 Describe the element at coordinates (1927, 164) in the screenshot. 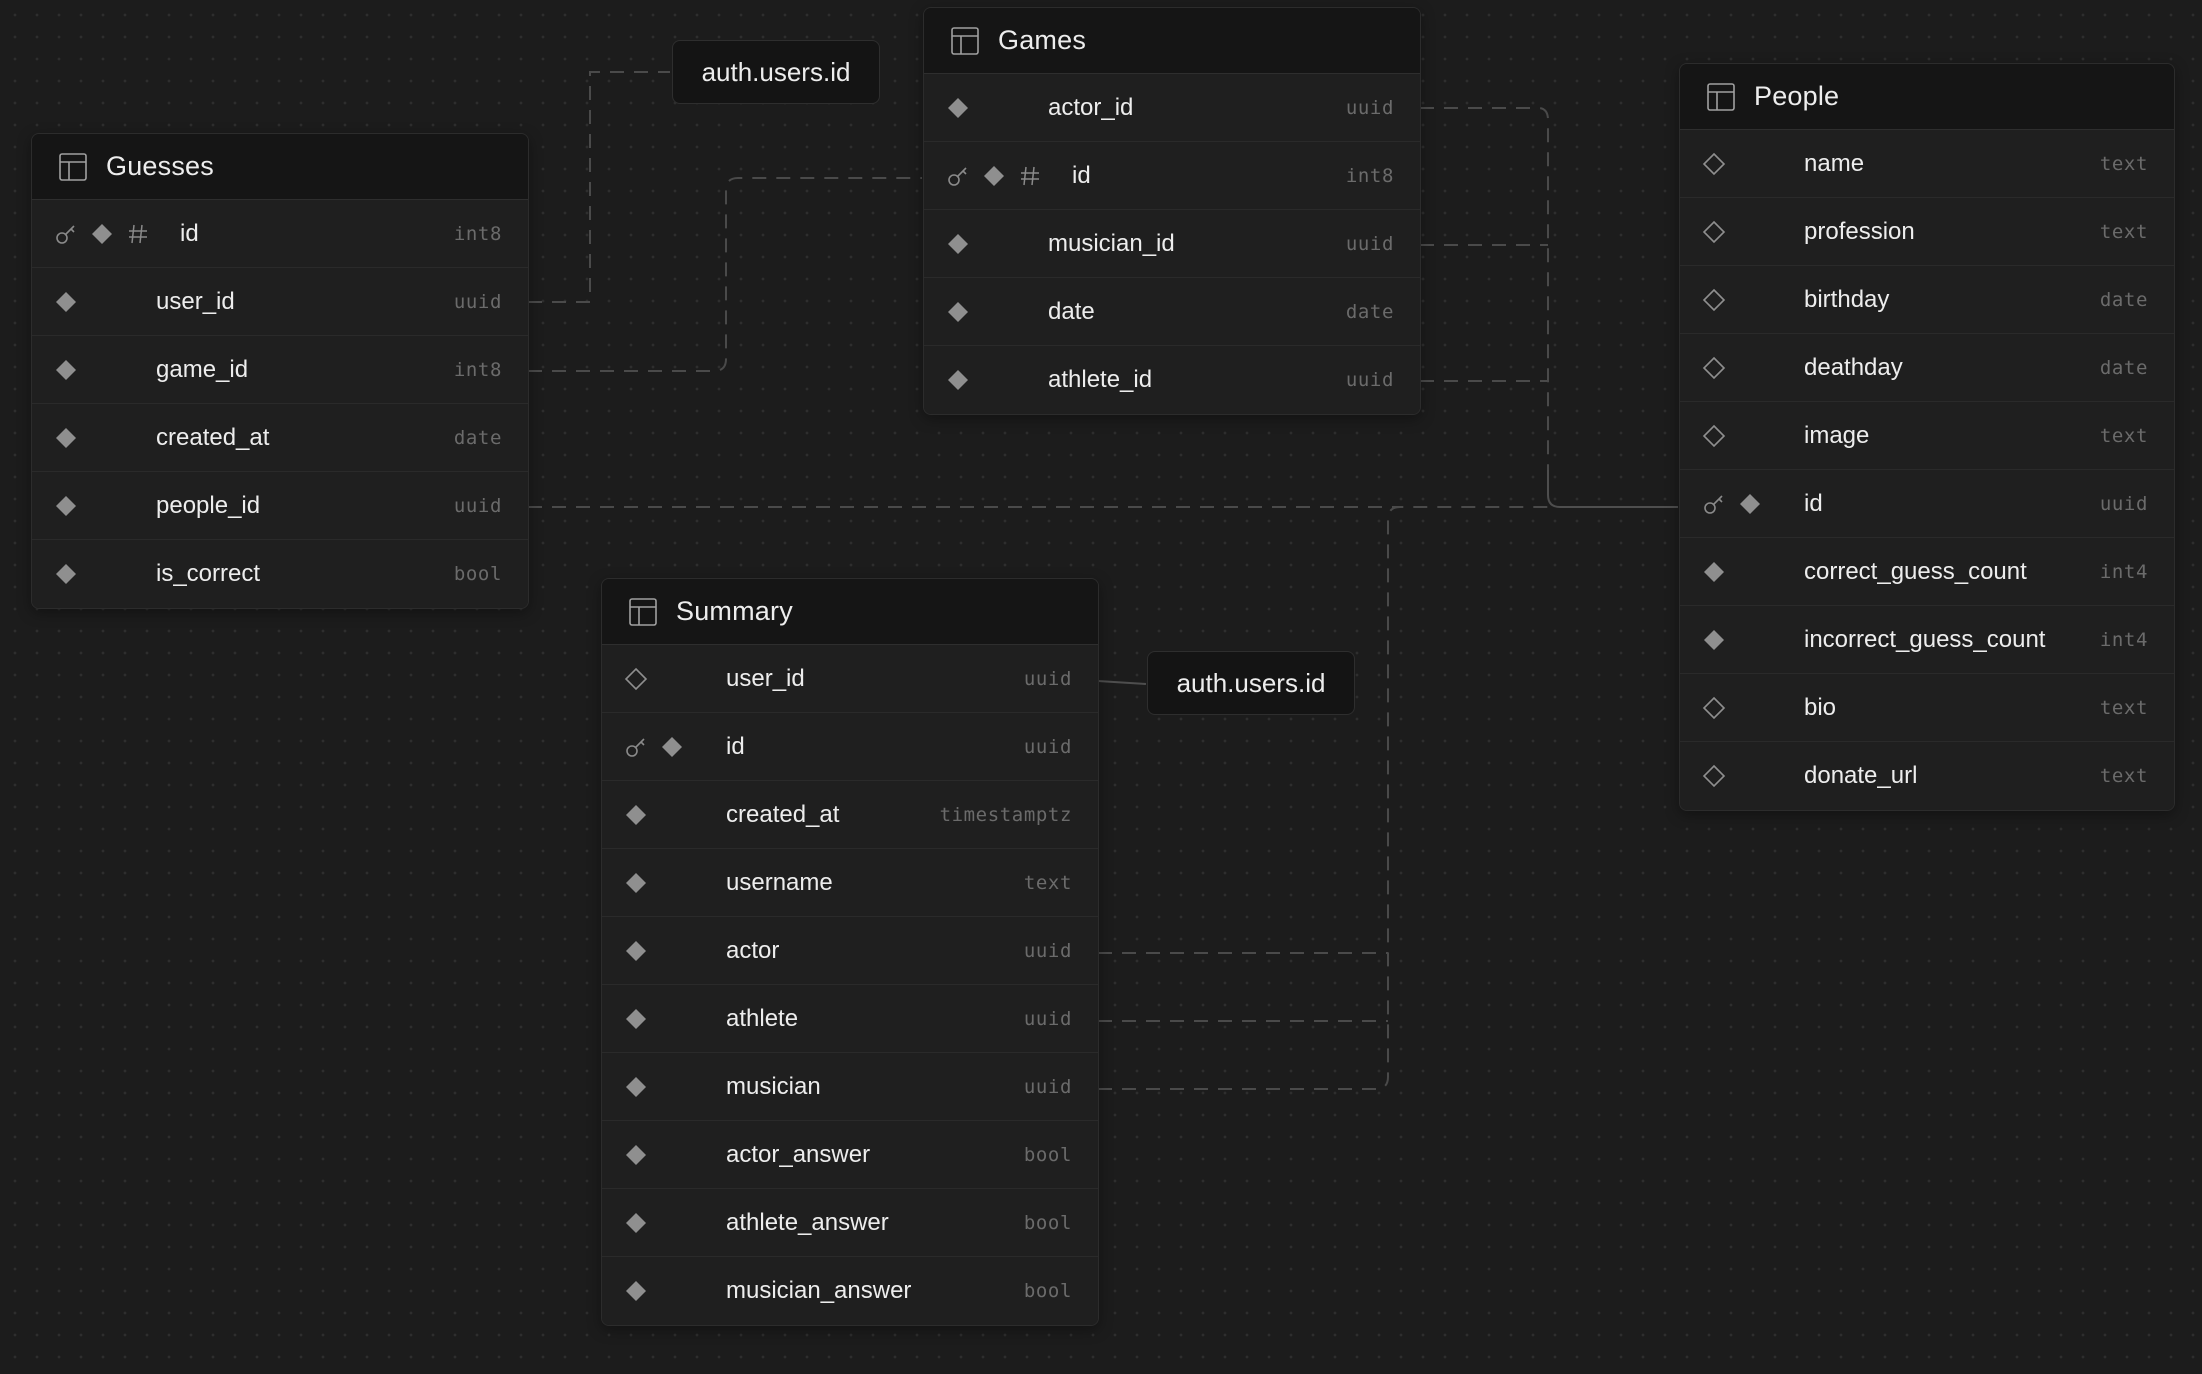

I see `column-row-name: name text` at that location.